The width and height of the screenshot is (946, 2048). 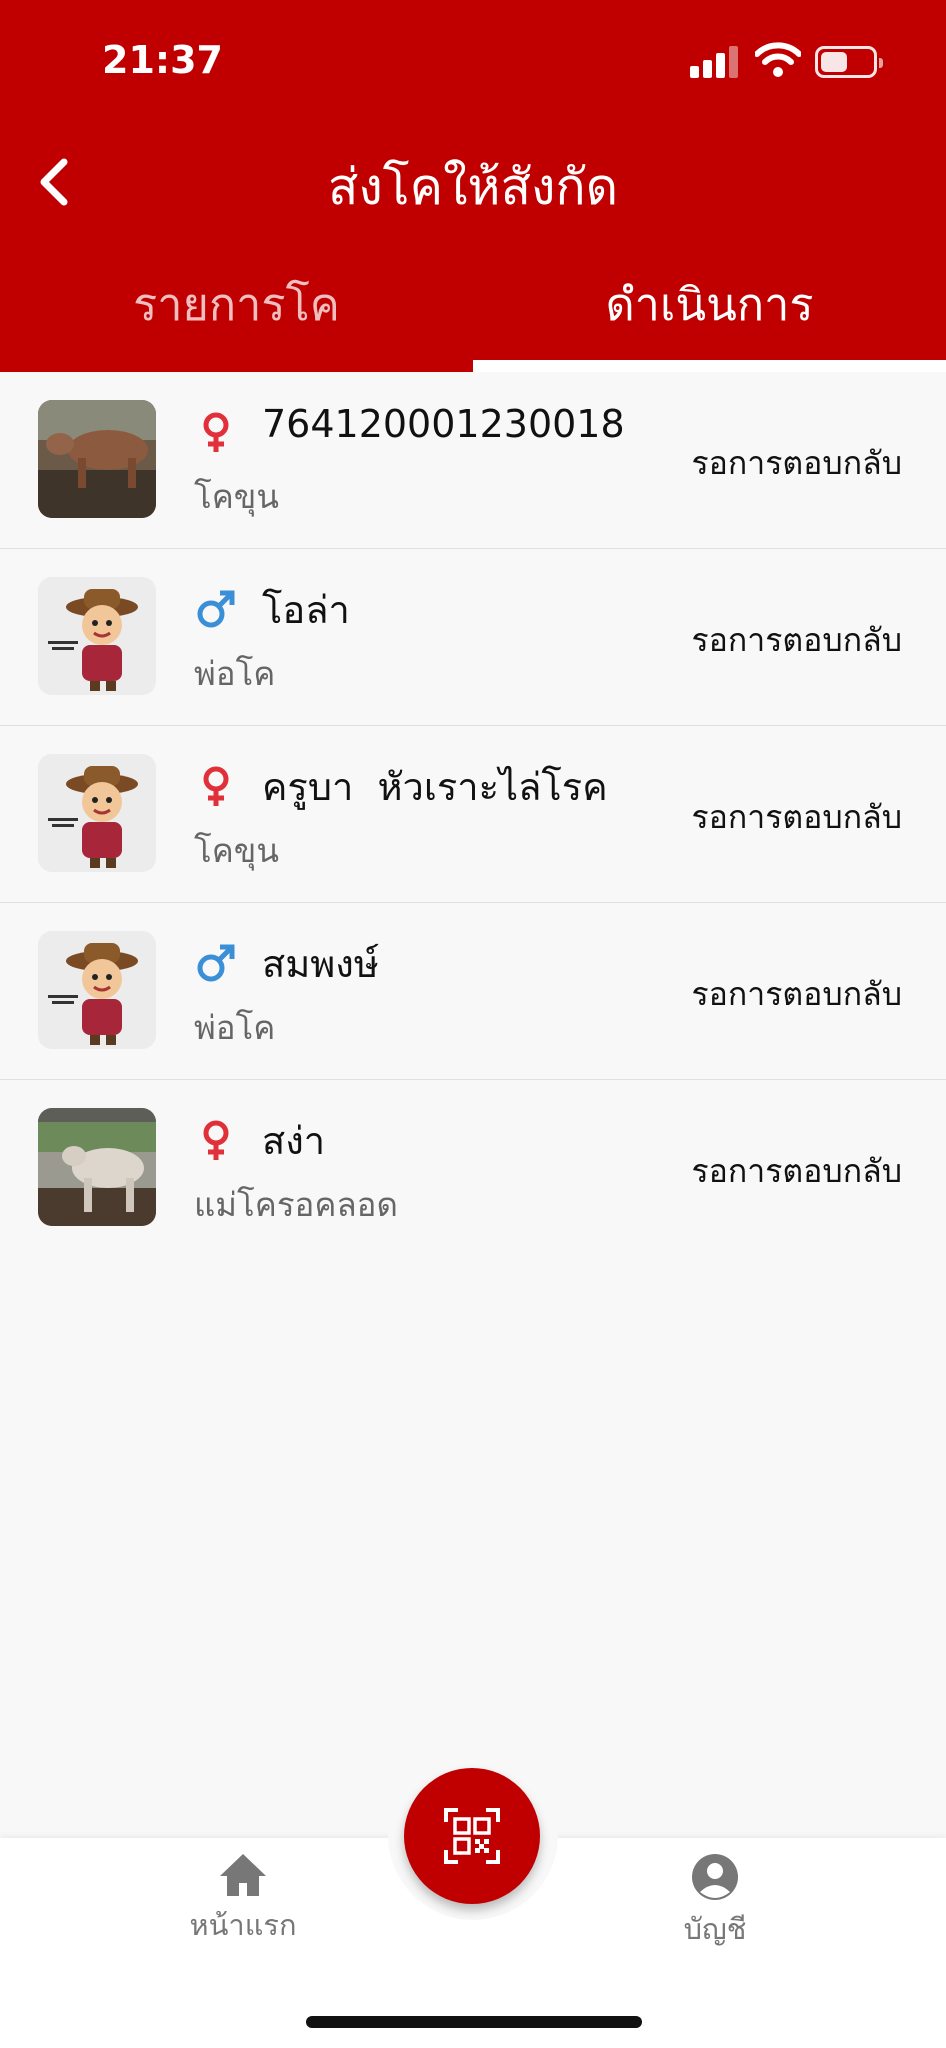 I want to click on tab-in-progress: ดำเนินการ, so click(x=709, y=304).